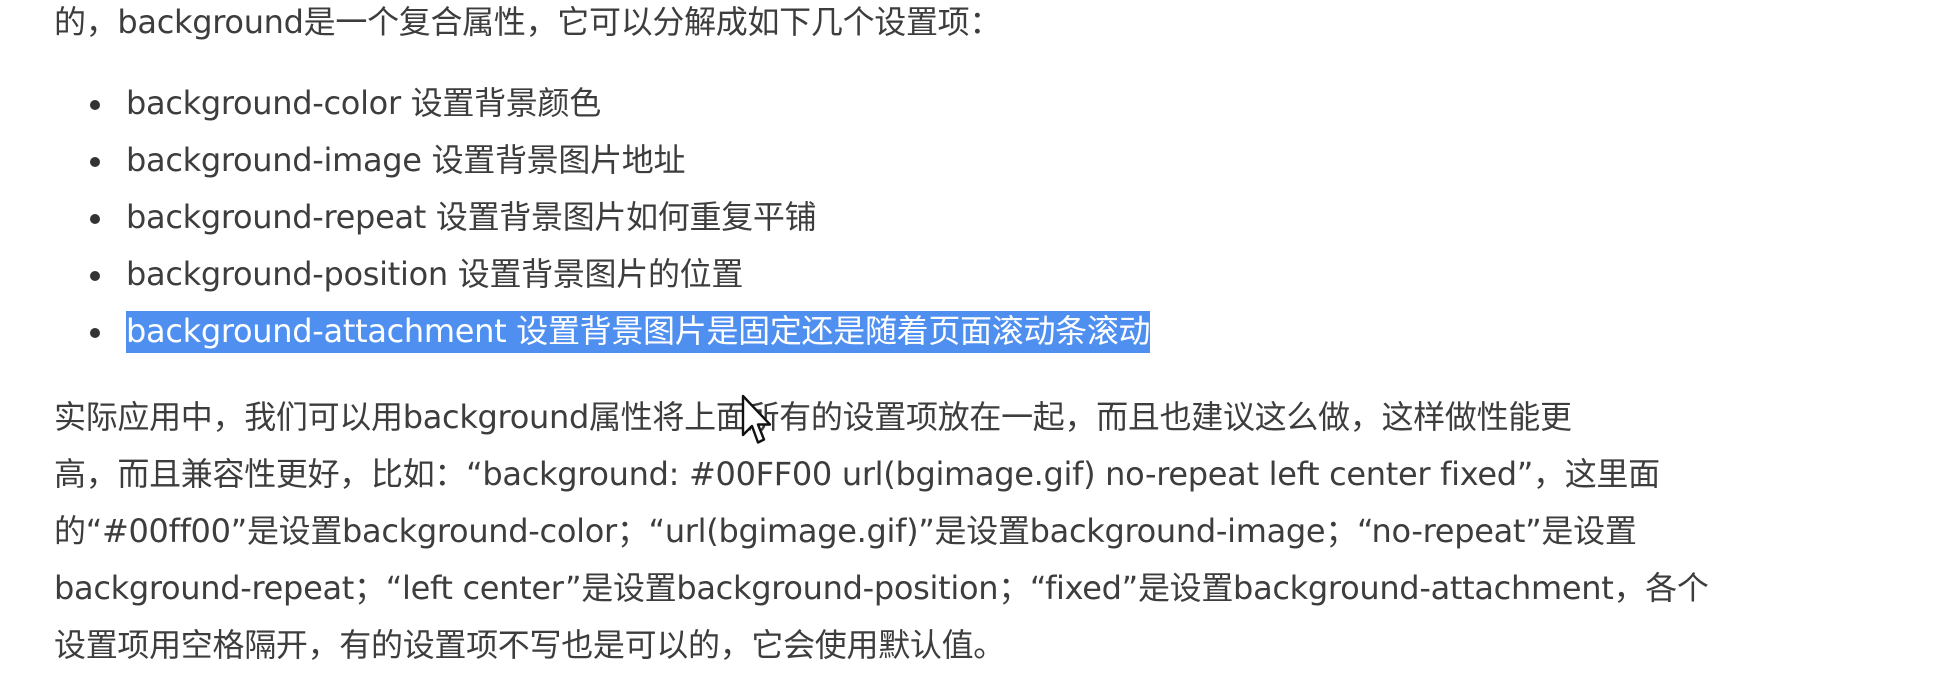 The image size is (1952, 686). I want to click on intro-line: 的，background是一个复合属性，它可以分解成如下几个设置项：, so click(528, 22).